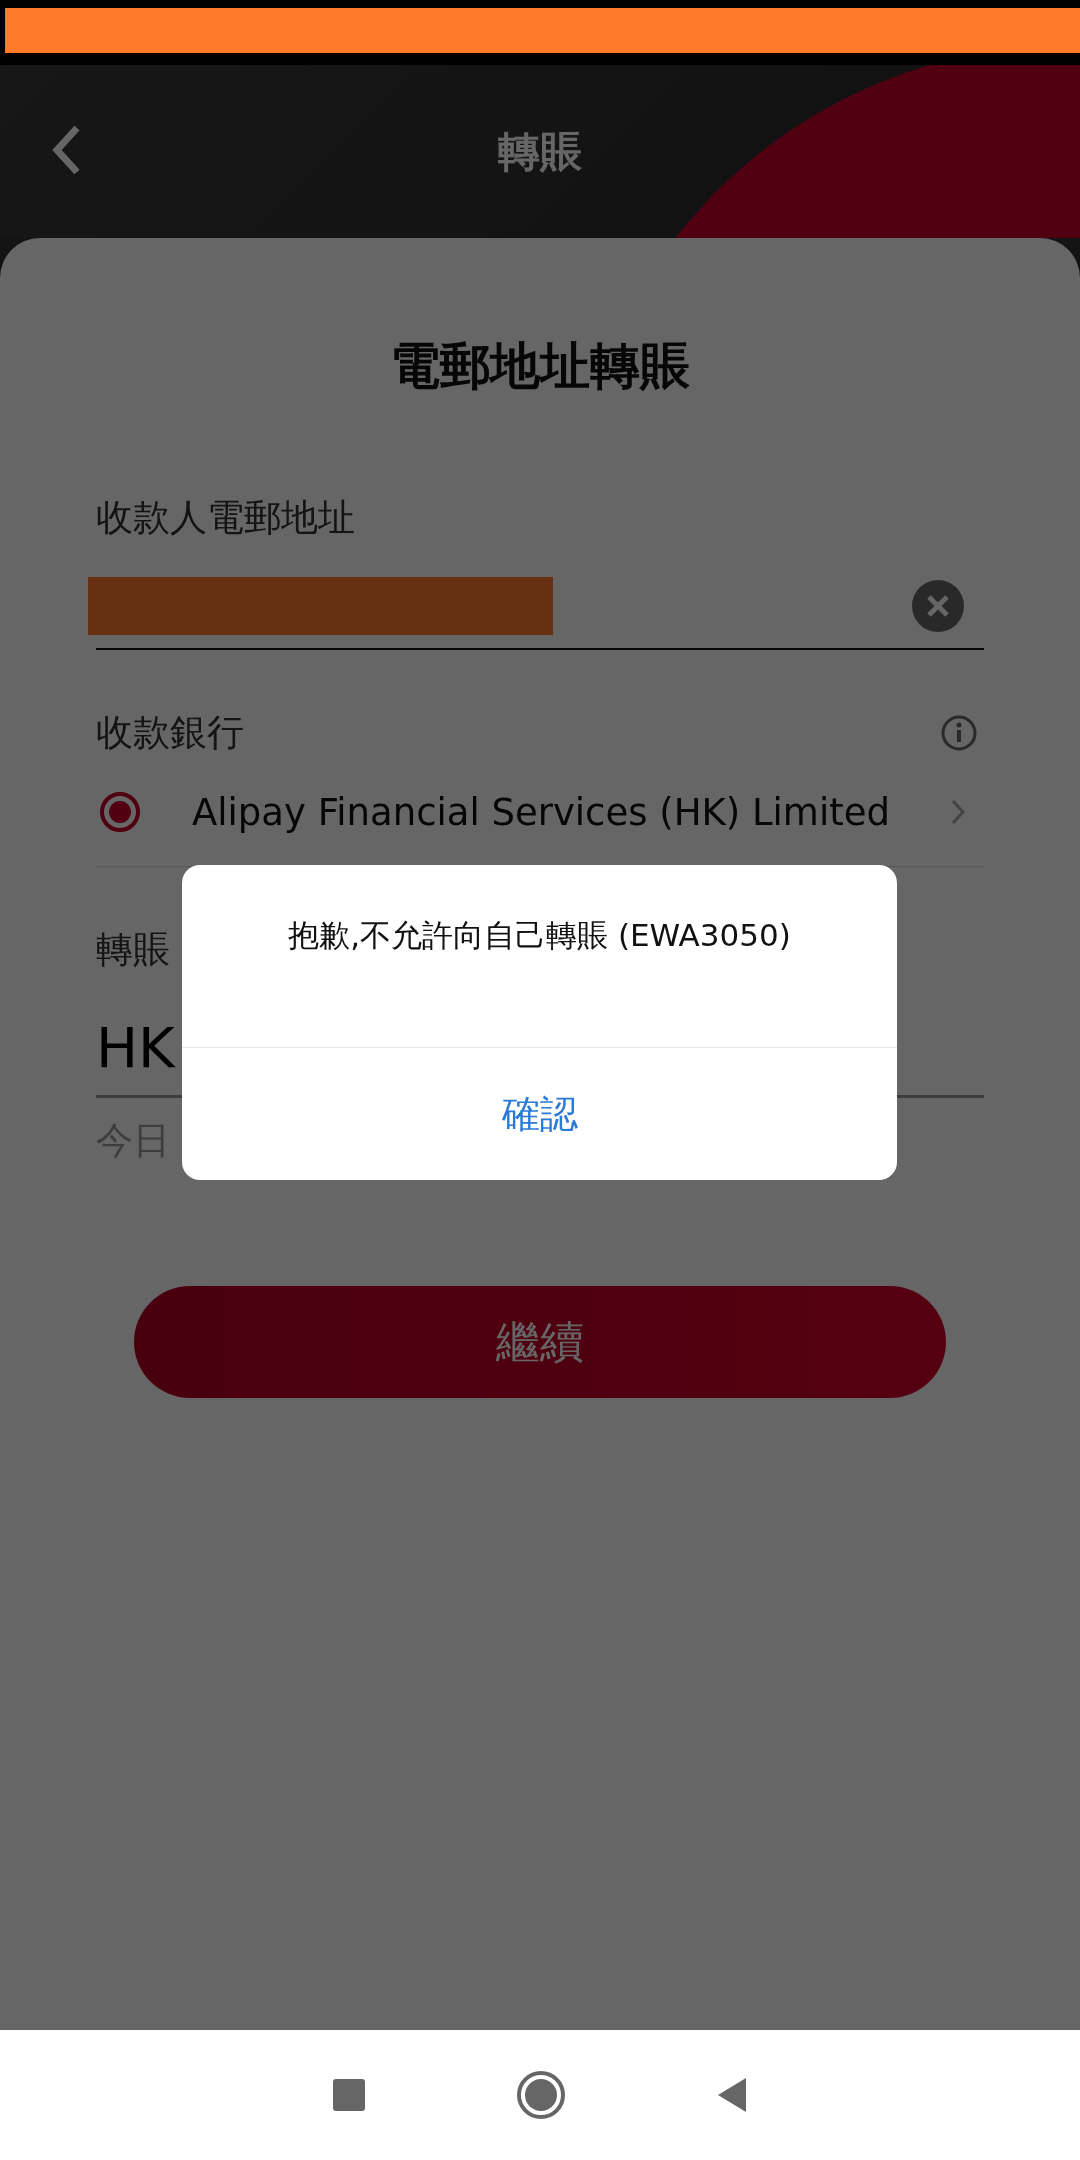 The image size is (1080, 2160). I want to click on confirm-button: 確認, so click(539, 1114).